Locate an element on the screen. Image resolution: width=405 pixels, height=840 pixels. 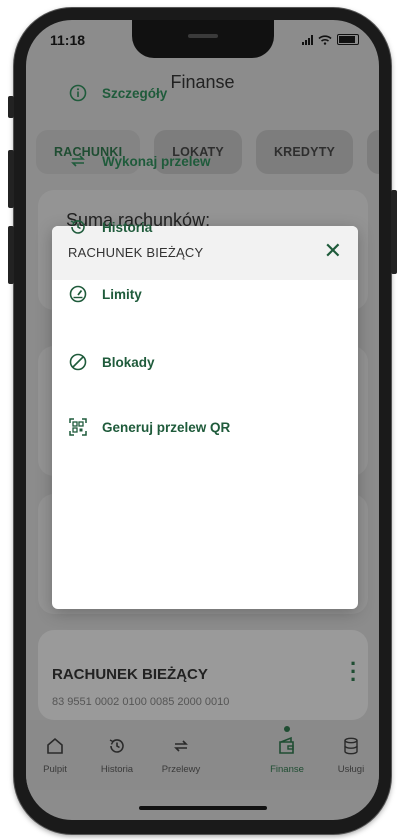
home-icon is located at coordinates (58, 749).